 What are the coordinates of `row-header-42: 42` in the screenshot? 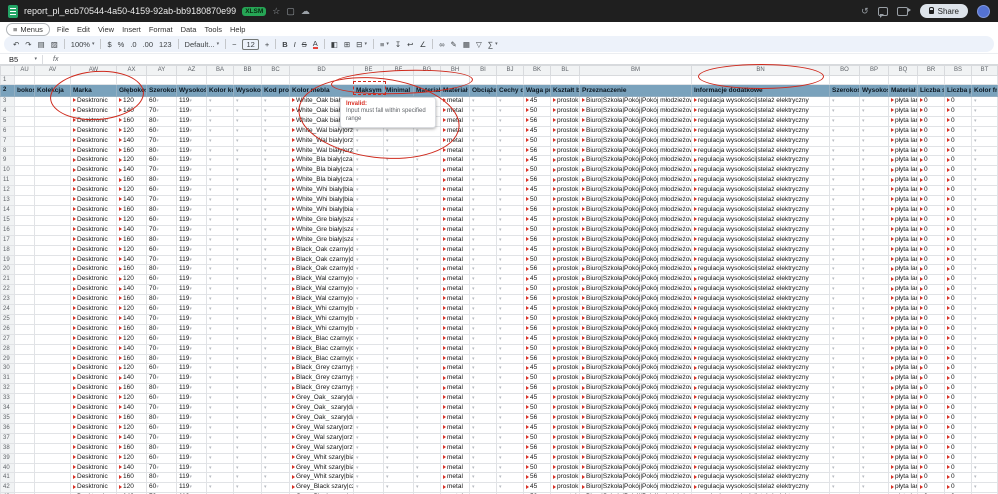 It's located at (7, 488).